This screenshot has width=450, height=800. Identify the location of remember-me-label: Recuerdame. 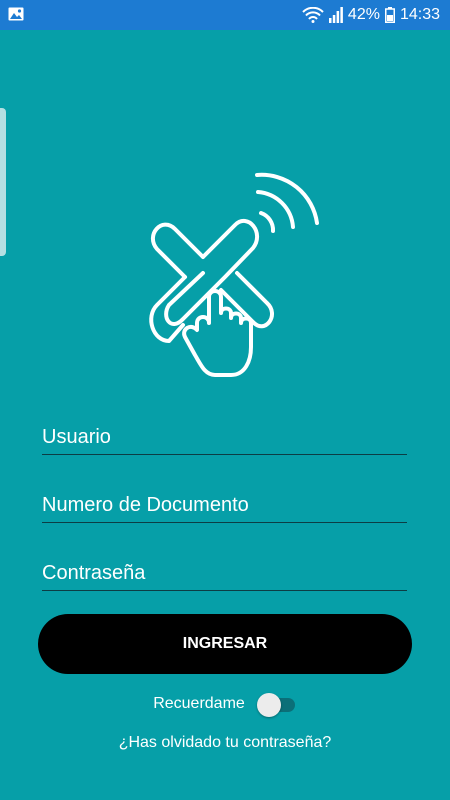
(199, 703).